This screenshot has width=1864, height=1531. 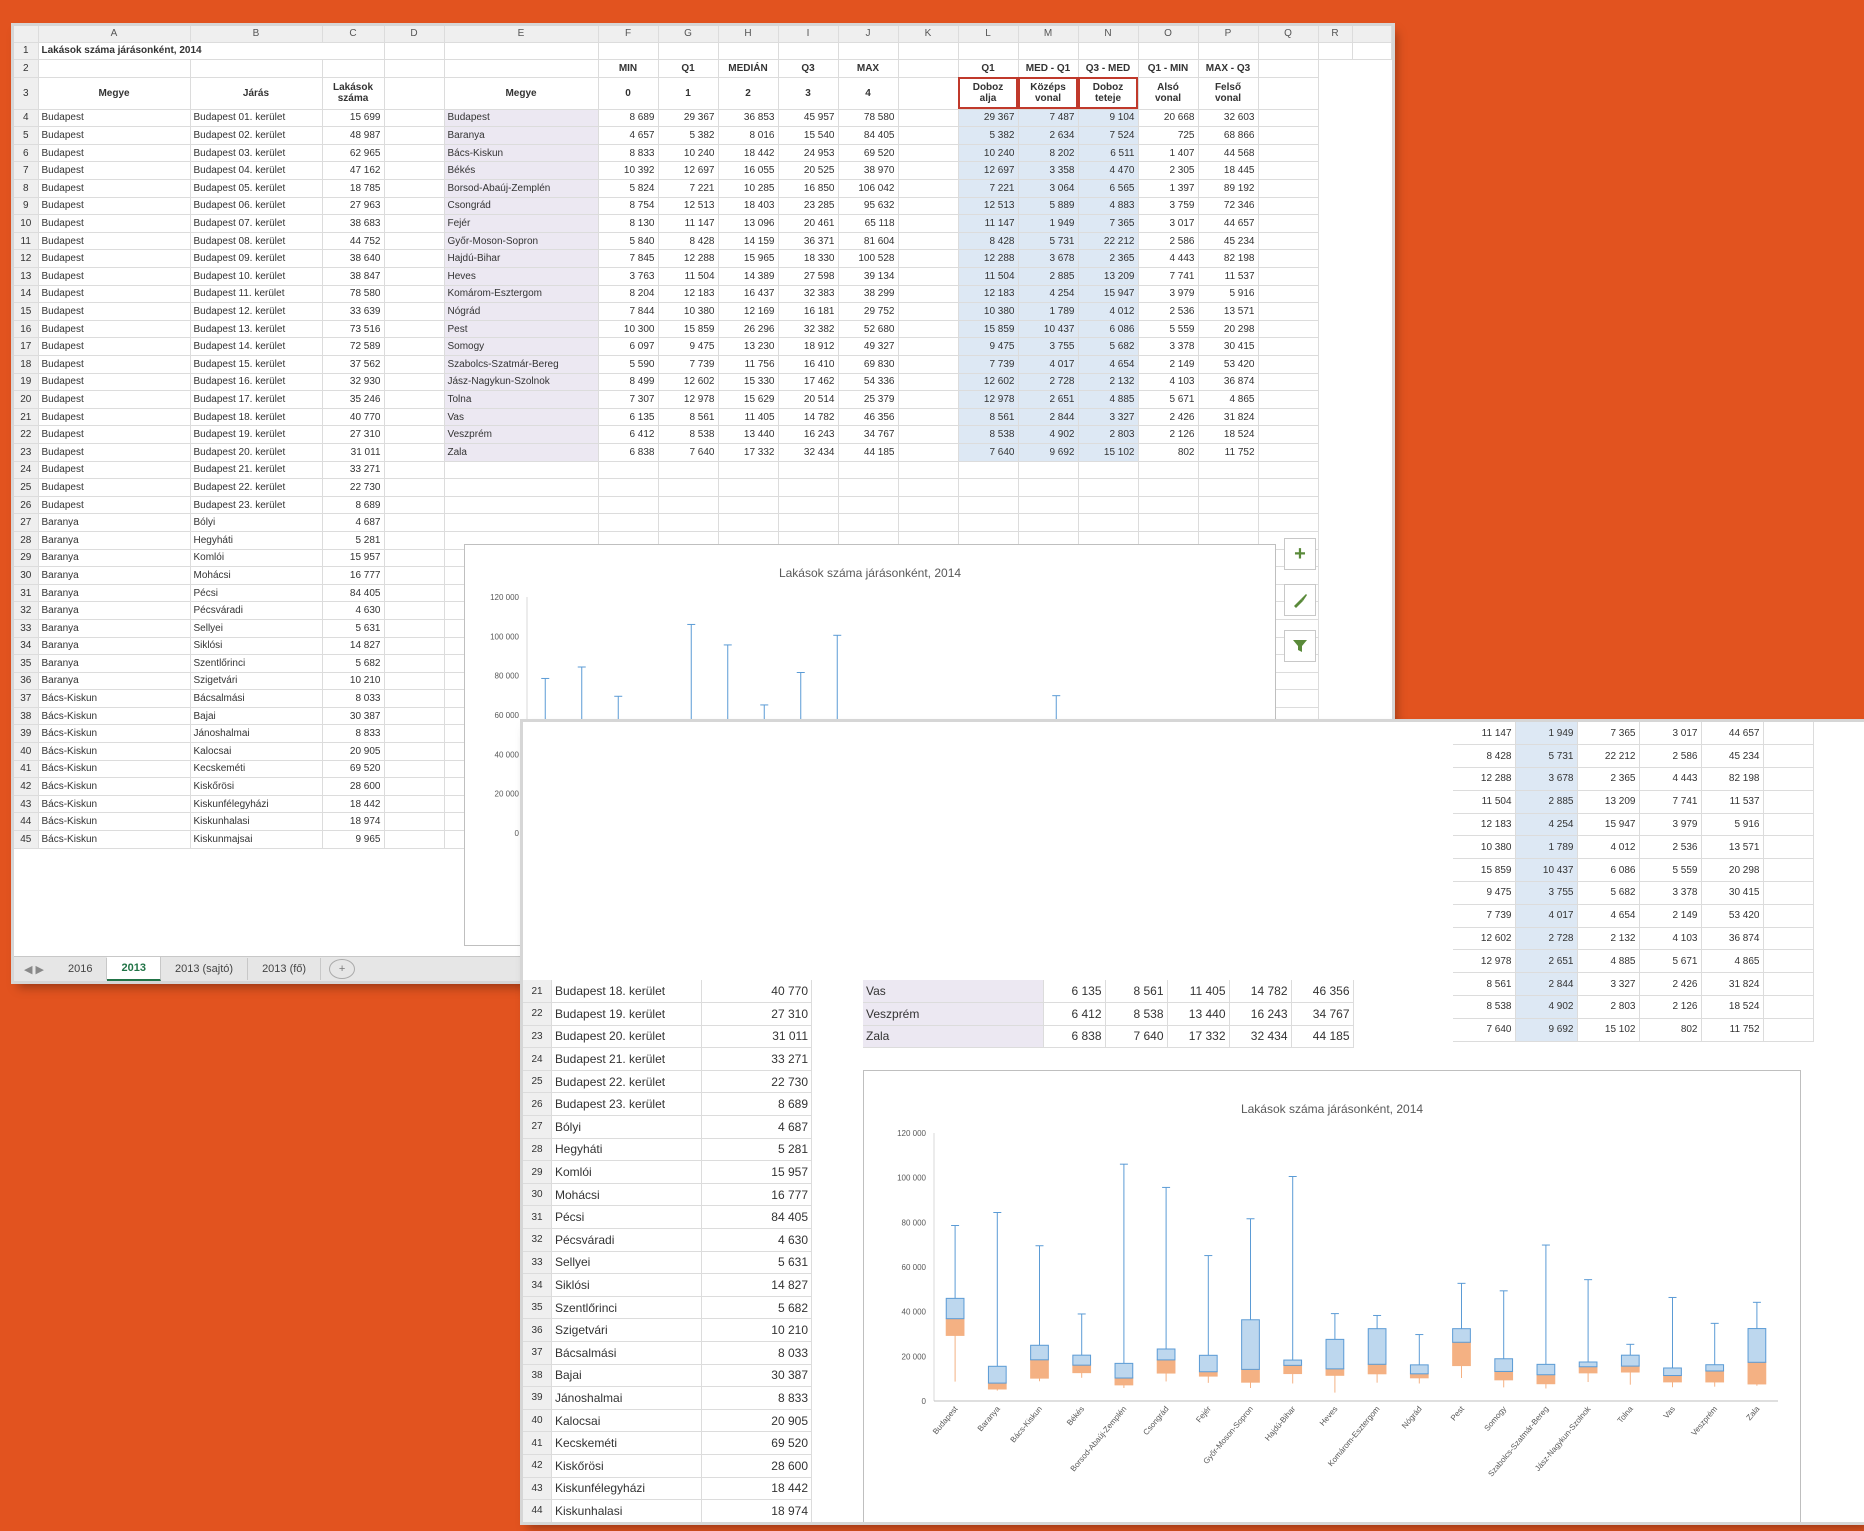 I want to click on stat-value-cell: 8 130, so click(x=628, y=223).